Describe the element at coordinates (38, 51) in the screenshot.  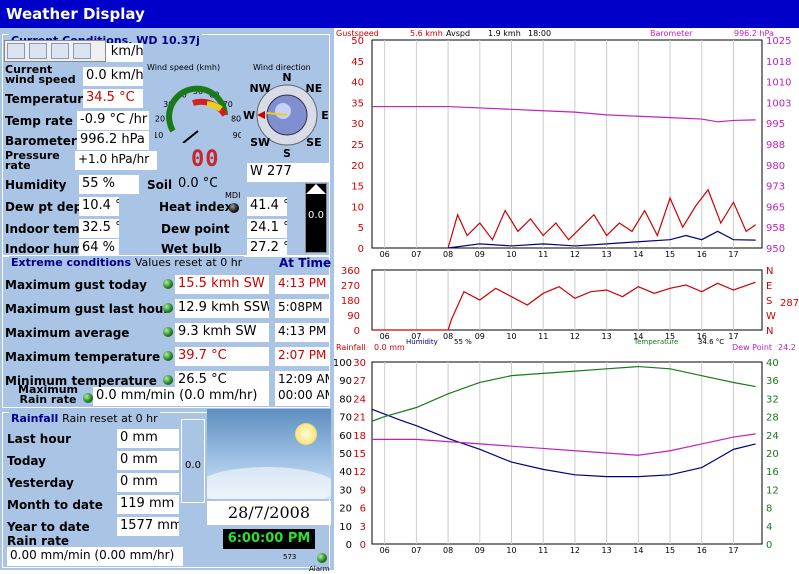
I see `print-icon` at that location.